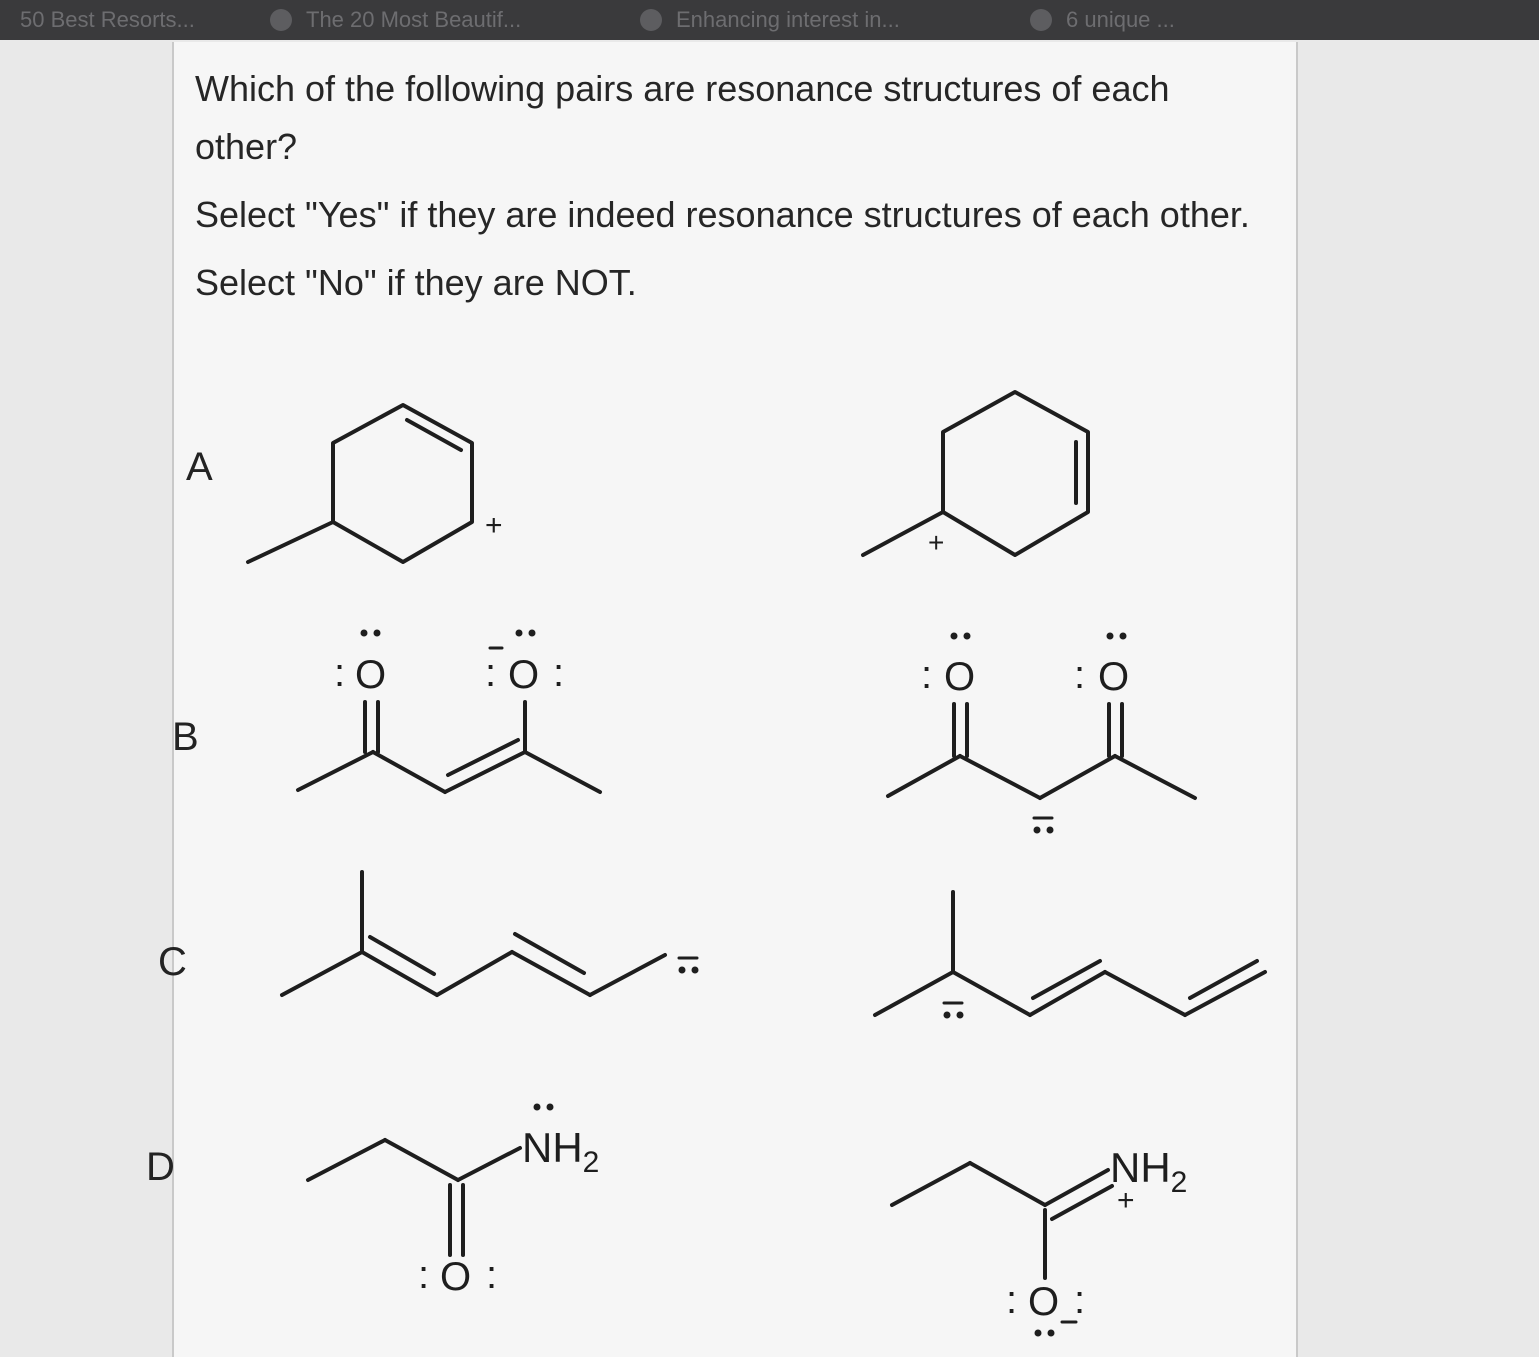 This screenshot has width=1539, height=1357. What do you see at coordinates (1038, 1240) in the screenshot?
I see `structure-d-right: NH2 + O : :` at bounding box center [1038, 1240].